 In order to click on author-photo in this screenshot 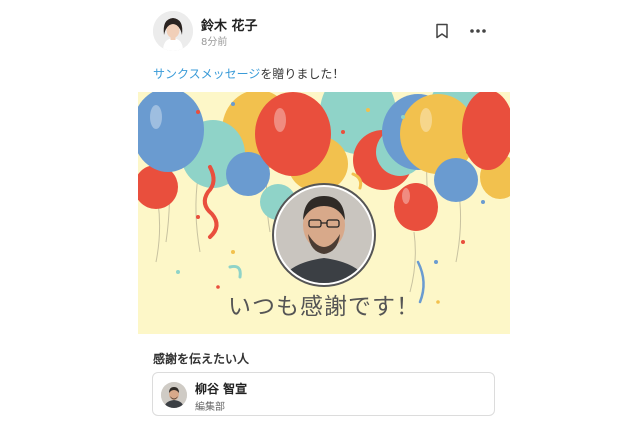, I will do `click(173, 31)`.